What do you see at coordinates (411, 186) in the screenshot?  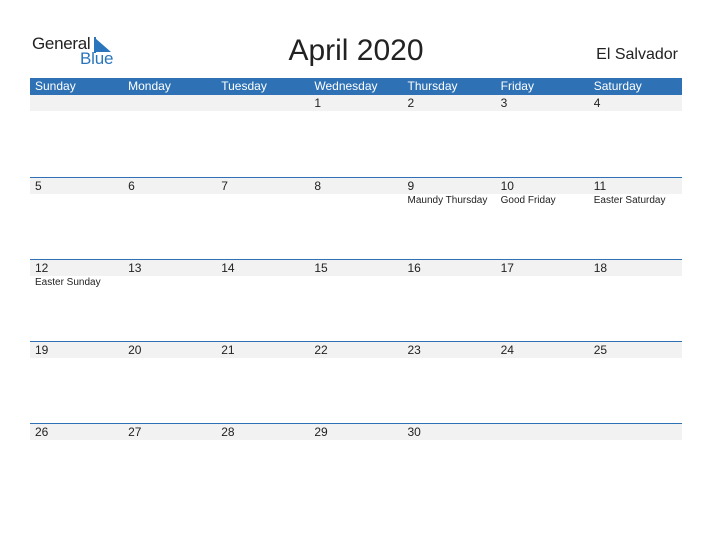 I see `day-number: 9` at bounding box center [411, 186].